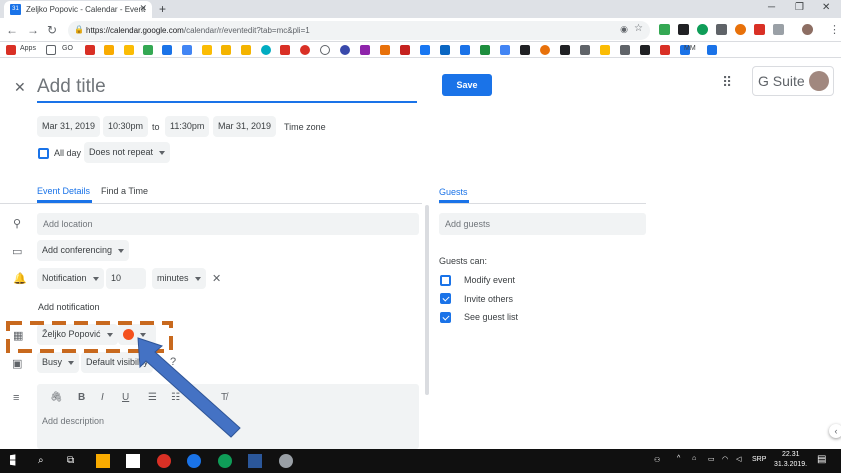 Image resolution: width=841 pixels, height=473 pixels. Describe the element at coordinates (420, 461) in the screenshot. I see `taskbar: ⌕ ⧉ ⚇ ^ ⌂ ▭ ◠ ◁ SRP 22.31 31.3.2019. ▤` at that location.